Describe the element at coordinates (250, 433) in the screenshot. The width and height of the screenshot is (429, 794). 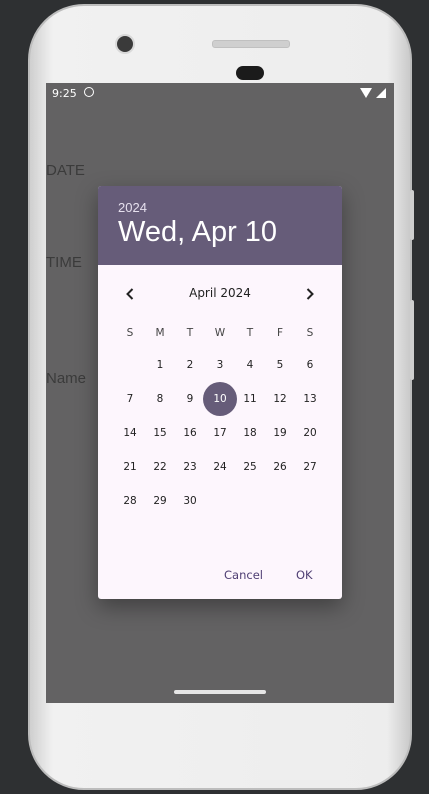
I see `day-cell: 18` at that location.